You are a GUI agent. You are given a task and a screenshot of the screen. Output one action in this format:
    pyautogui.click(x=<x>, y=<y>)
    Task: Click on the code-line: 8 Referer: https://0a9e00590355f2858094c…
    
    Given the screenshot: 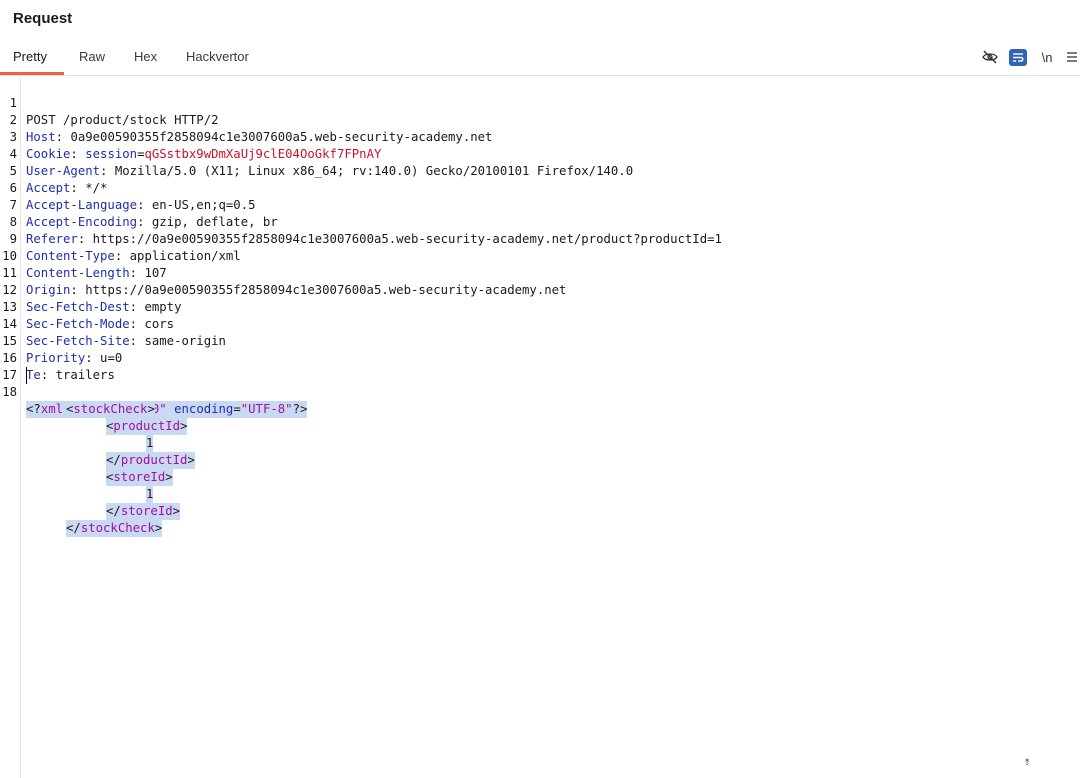 What is the action you would take?
    pyautogui.click(x=540, y=221)
    